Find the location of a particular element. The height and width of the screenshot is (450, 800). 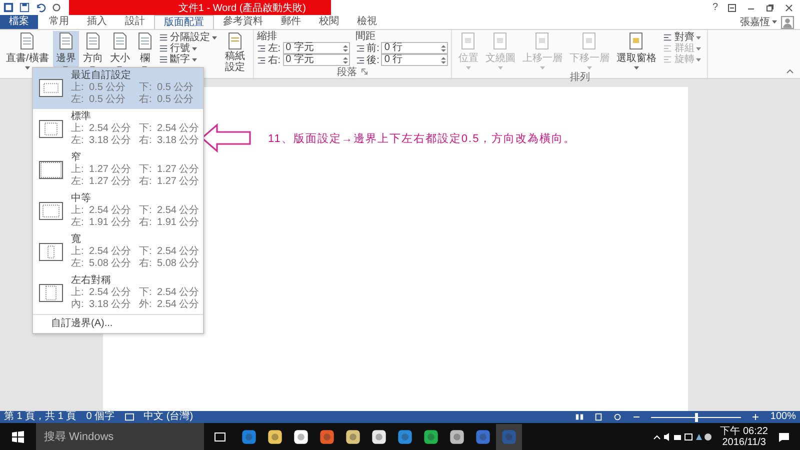

windows-logo-icon is located at coordinates (18, 436).